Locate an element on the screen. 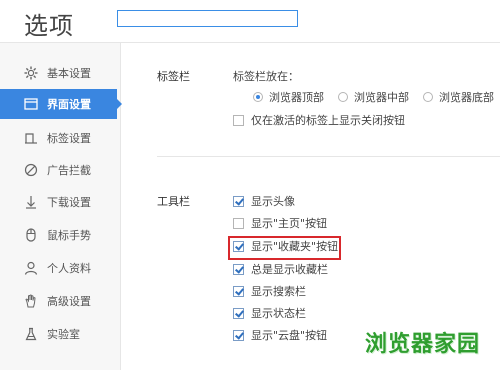 This screenshot has width=500, height=370. sidebar-item-label: 标签设置 is located at coordinates (69, 138).